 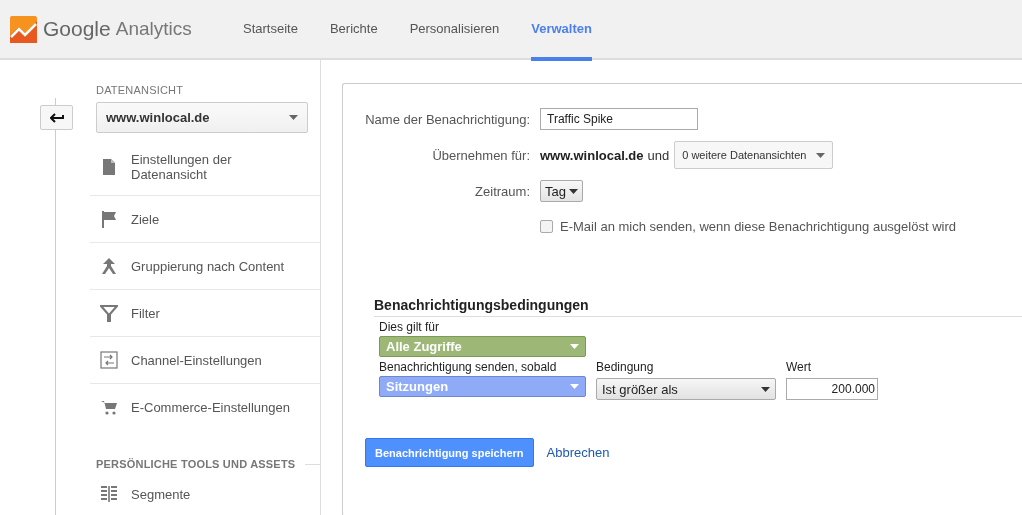 I want to click on logo-product-text: Analytics, so click(x=153, y=29).